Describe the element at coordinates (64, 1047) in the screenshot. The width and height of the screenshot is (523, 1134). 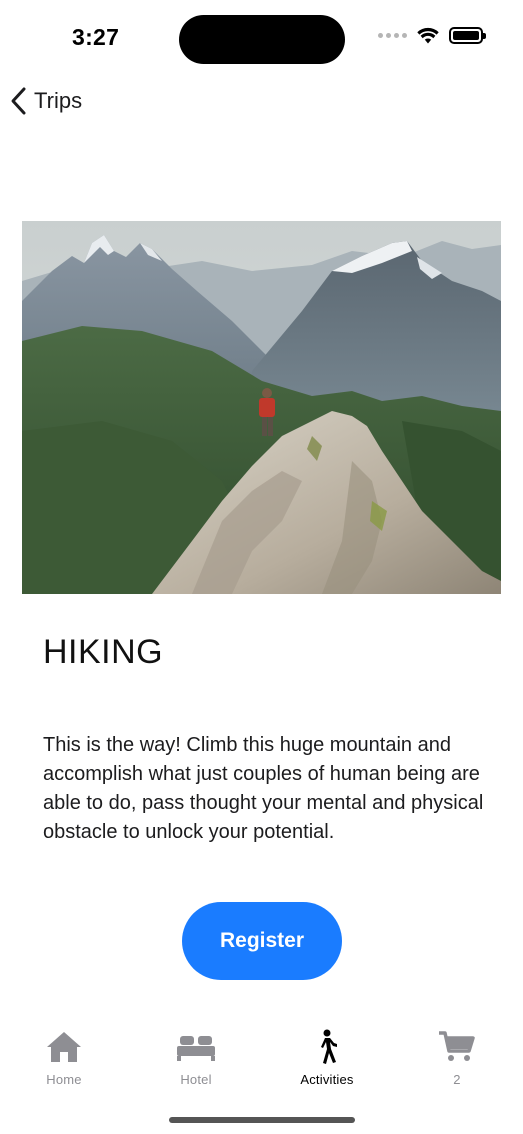
I see `house-icon` at that location.